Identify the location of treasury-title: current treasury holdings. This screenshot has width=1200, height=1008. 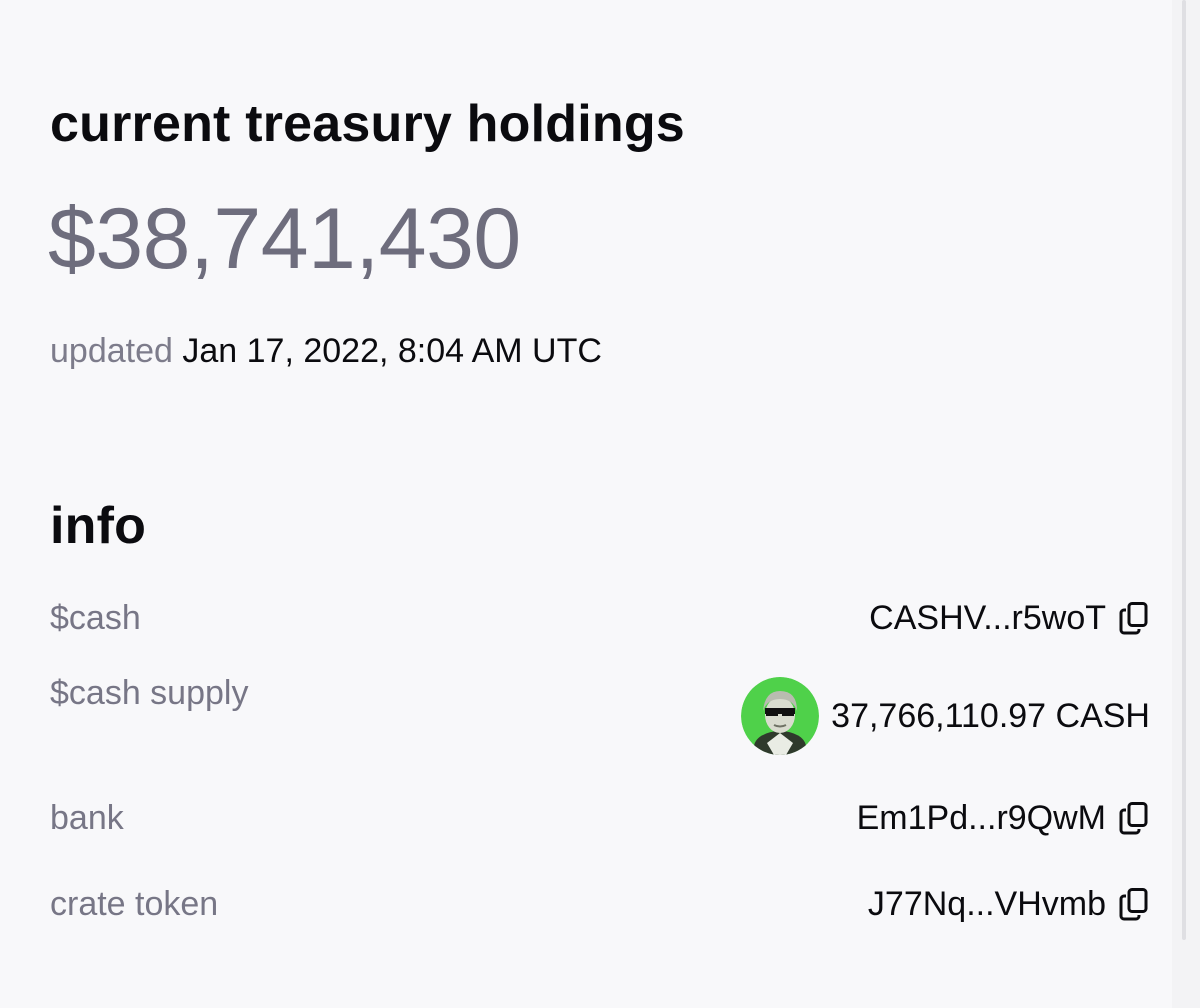
(367, 124).